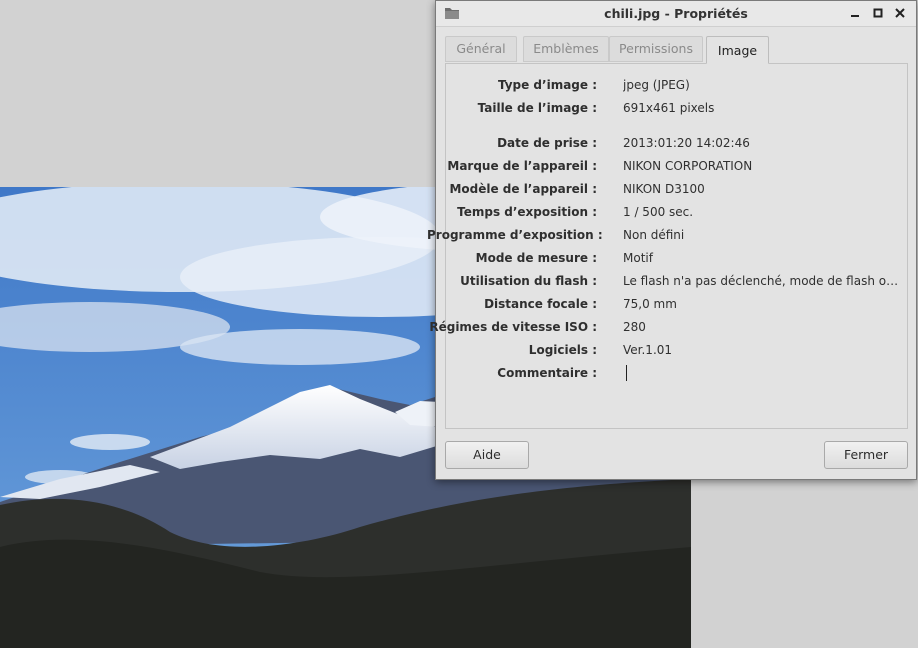 Image resolution: width=918 pixels, height=648 pixels. Describe the element at coordinates (626, 373) in the screenshot. I see `text-caret` at that location.